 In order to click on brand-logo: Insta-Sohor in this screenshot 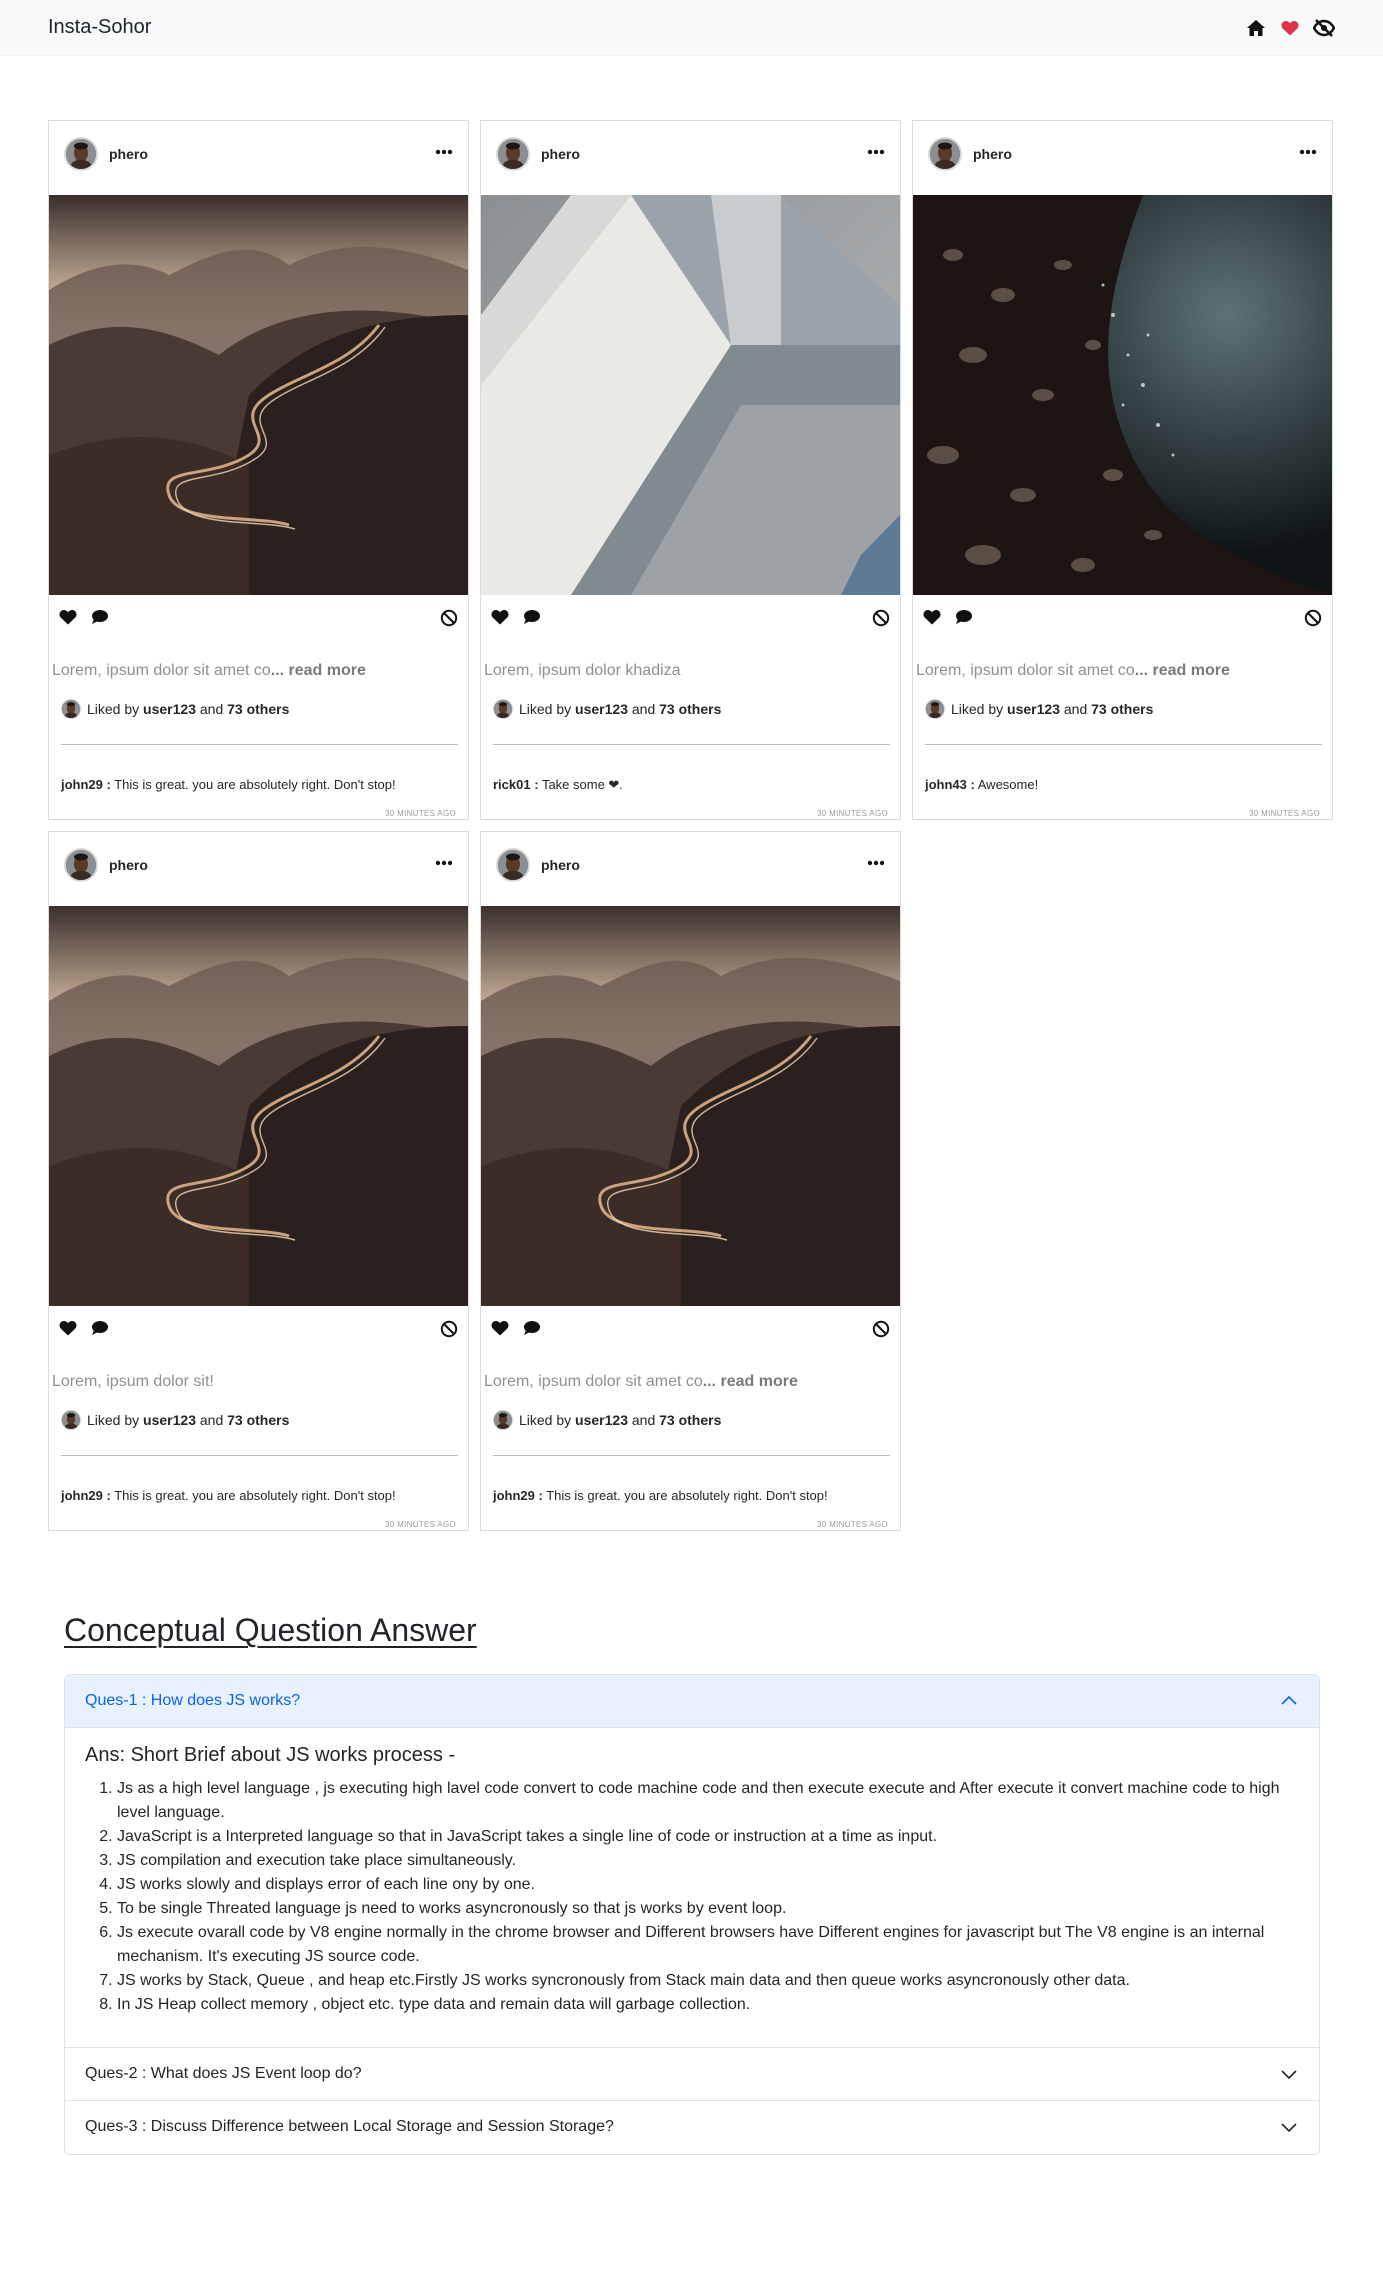, I will do `click(99, 27)`.